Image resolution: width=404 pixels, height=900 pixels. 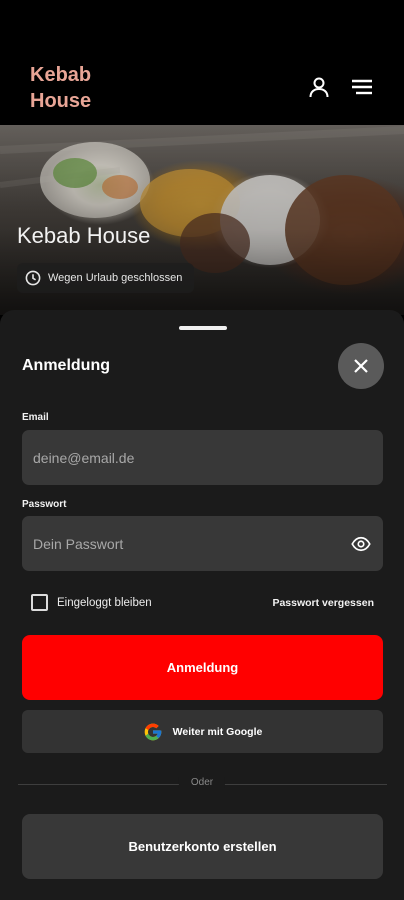 I want to click on drag-handle, so click(x=203, y=328).